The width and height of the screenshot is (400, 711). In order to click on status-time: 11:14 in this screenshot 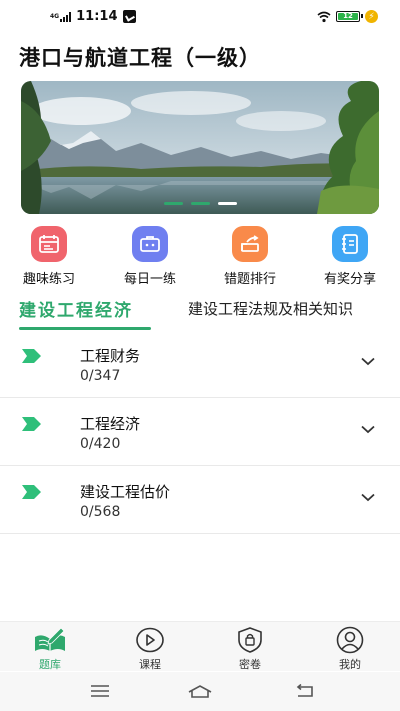, I will do `click(97, 16)`.